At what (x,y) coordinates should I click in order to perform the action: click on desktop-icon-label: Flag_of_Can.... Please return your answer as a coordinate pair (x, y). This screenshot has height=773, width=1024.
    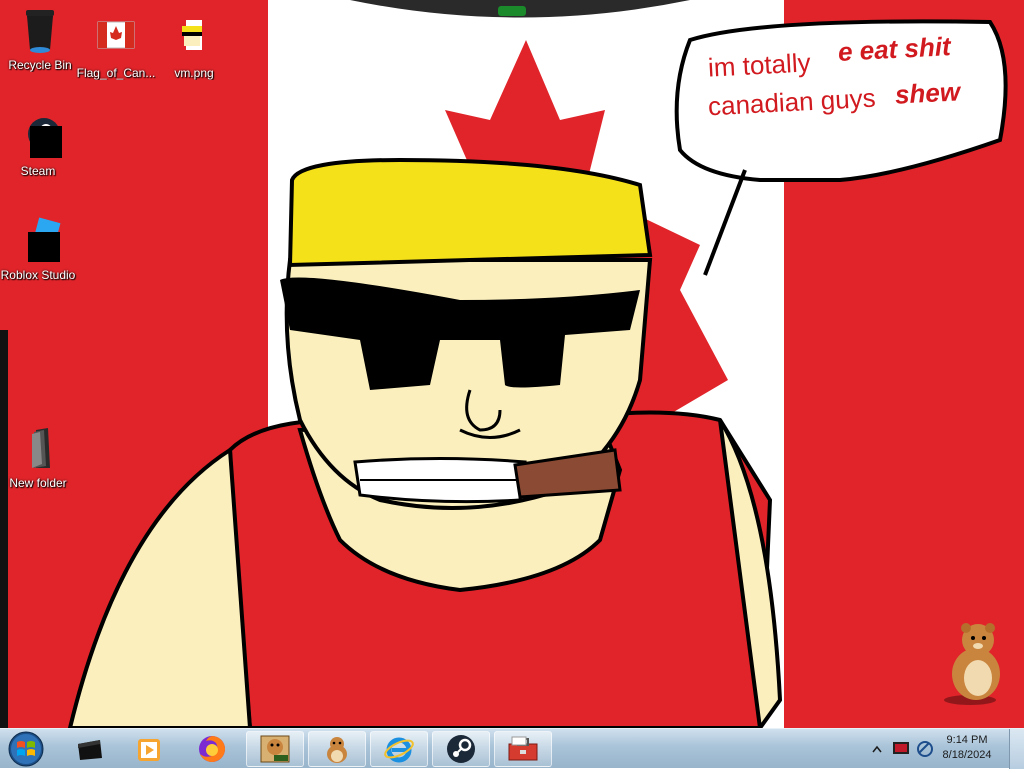
    Looking at the image, I should click on (116, 73).